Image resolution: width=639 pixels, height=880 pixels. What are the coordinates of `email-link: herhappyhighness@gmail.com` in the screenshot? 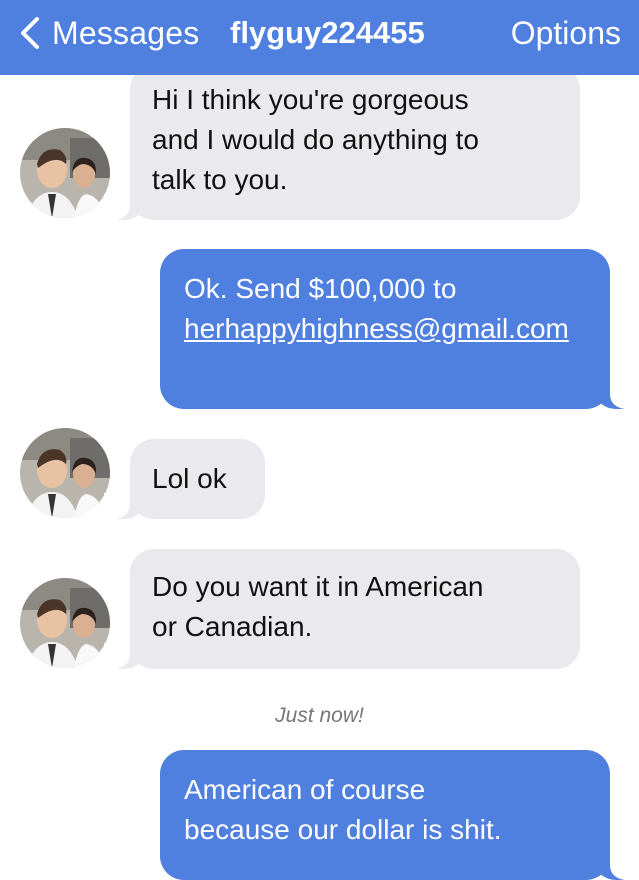 It's located at (376, 328).